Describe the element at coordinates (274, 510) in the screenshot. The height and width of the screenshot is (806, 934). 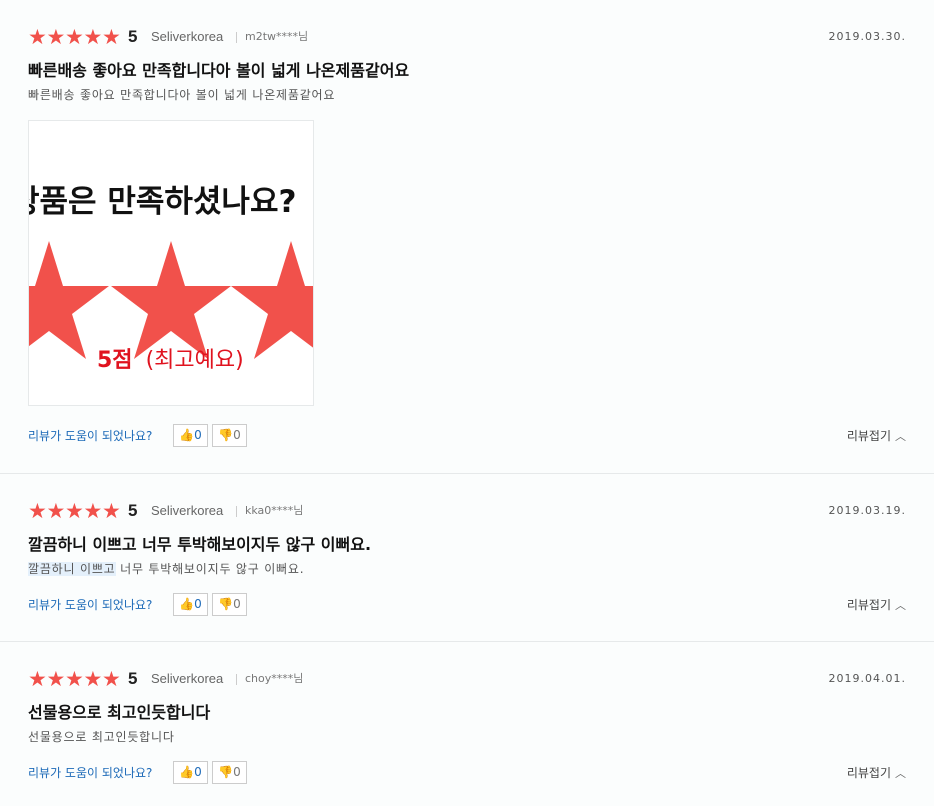
I see `reviewer-id: kka0****님` at that location.